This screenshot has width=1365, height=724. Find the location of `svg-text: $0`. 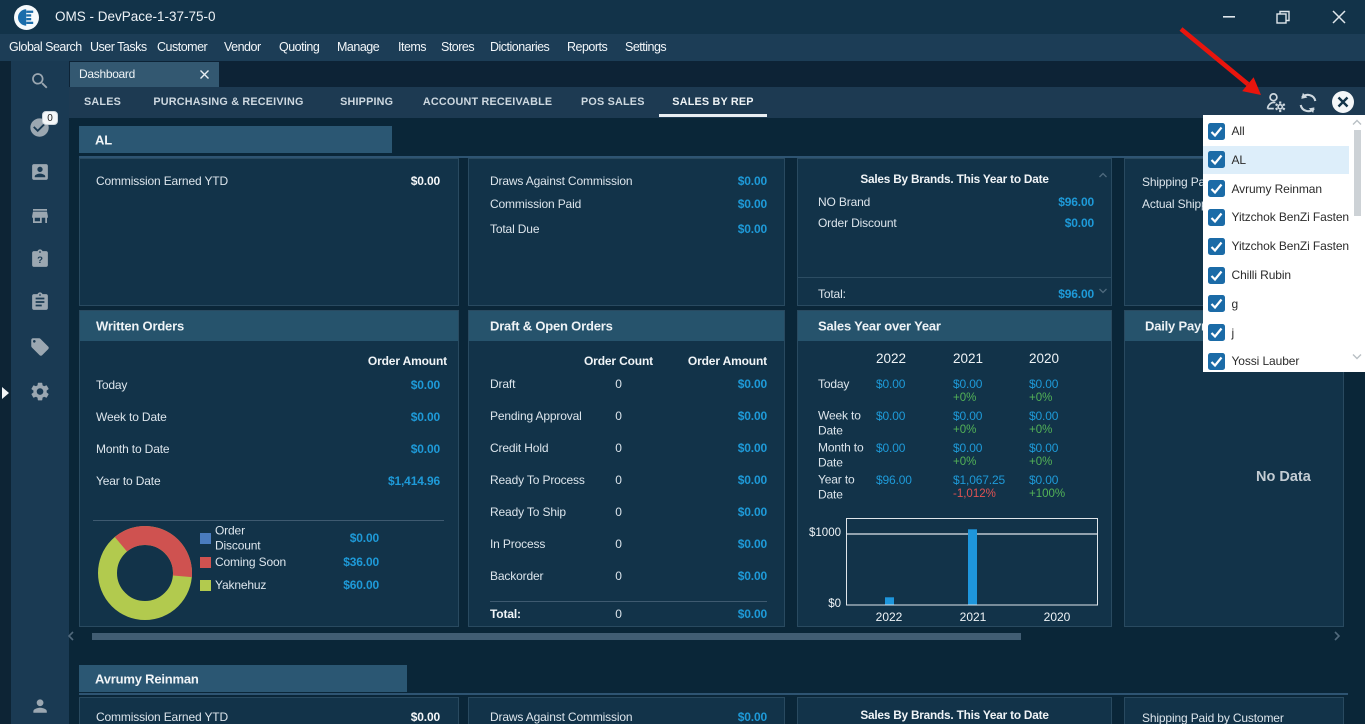

svg-text: $0 is located at coordinates (834, 604).